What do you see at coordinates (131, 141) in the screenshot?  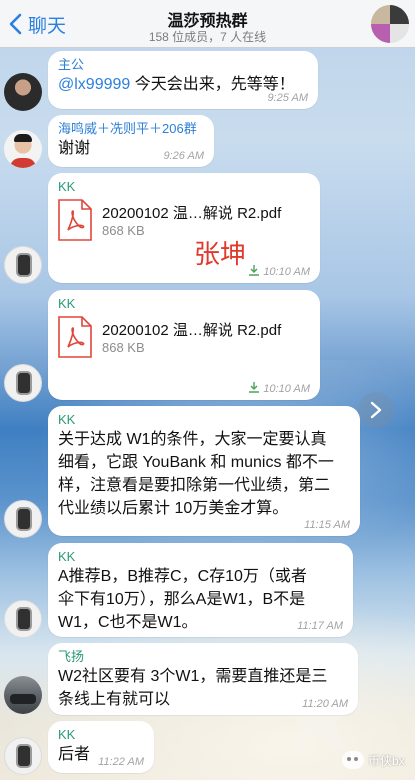 I see `message-bubble: 海鸣威＋冼则平＋206群 谢谢 9:26 AM` at bounding box center [131, 141].